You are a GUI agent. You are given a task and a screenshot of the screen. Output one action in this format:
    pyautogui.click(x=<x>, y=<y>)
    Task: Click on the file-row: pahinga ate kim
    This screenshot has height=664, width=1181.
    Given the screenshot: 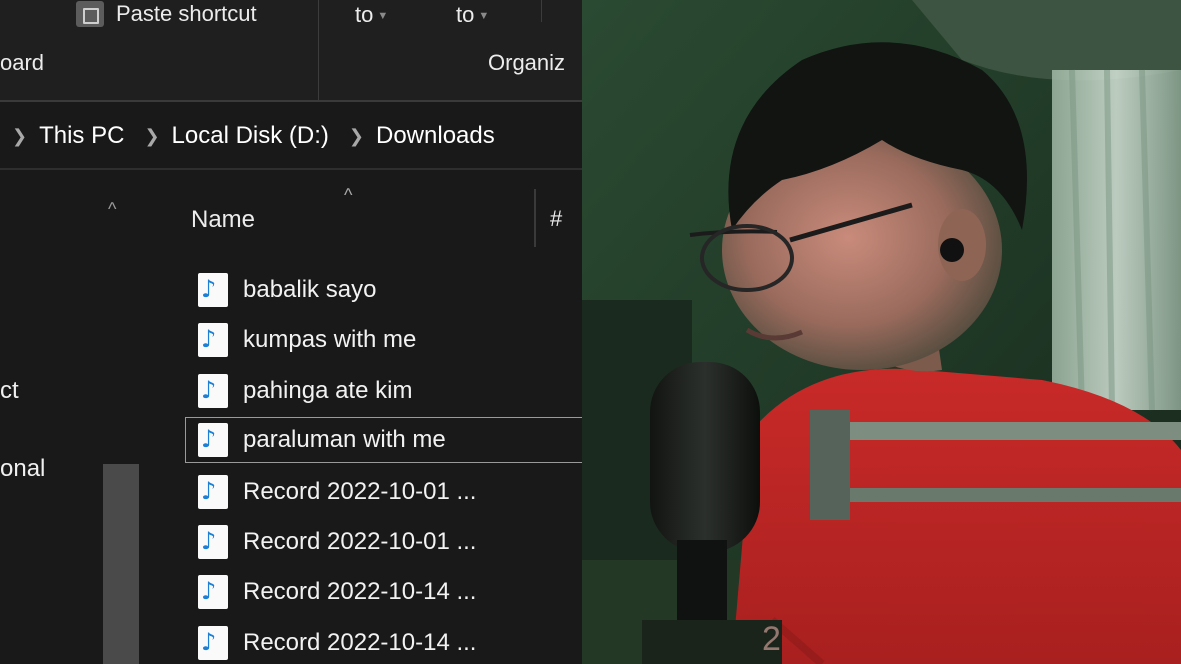 What is the action you would take?
    pyautogui.click(x=384, y=391)
    